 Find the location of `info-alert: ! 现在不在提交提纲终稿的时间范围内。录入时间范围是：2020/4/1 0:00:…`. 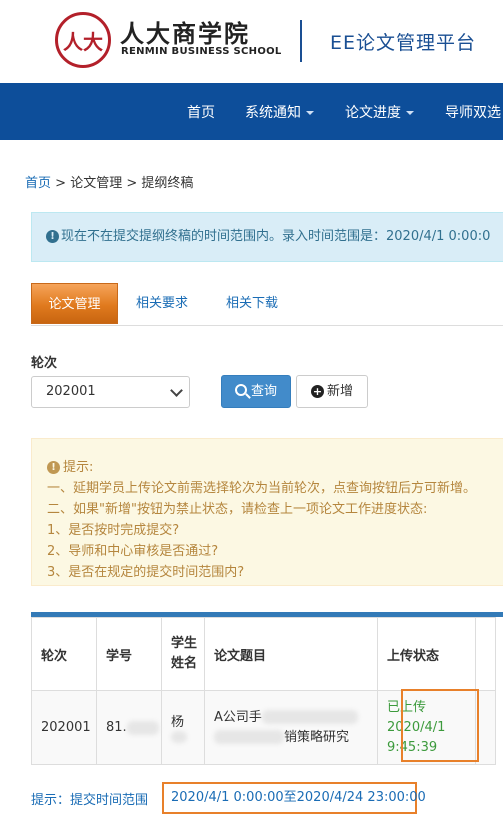

info-alert: ! 现在不在提交提纲终稿的时间范围内。录入时间范围是：2020/4/1 0:00:… is located at coordinates (267, 237).